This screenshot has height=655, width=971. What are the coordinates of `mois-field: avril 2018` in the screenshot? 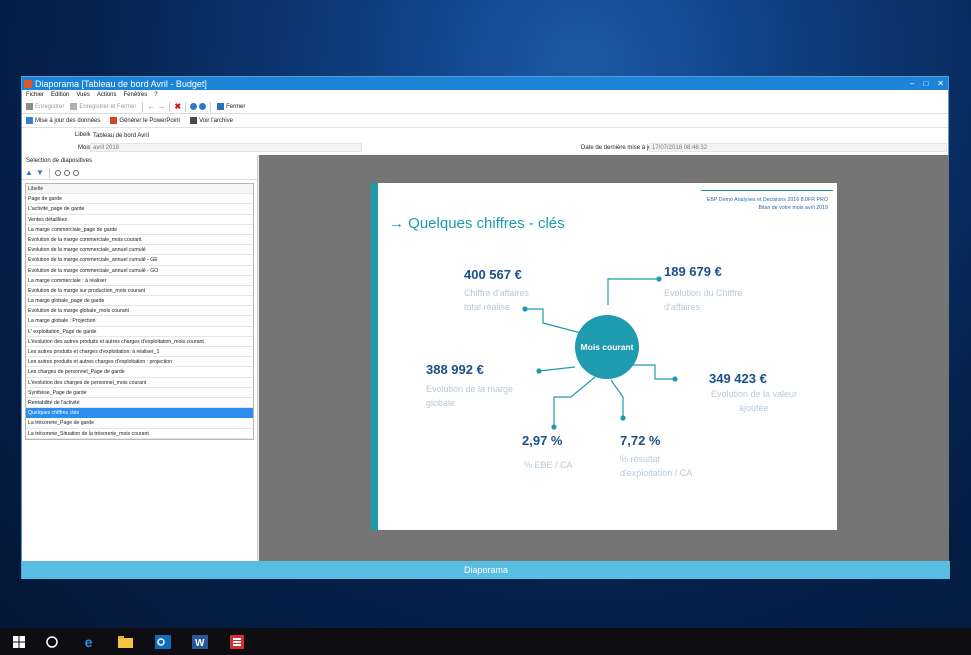 It's located at (226, 147).